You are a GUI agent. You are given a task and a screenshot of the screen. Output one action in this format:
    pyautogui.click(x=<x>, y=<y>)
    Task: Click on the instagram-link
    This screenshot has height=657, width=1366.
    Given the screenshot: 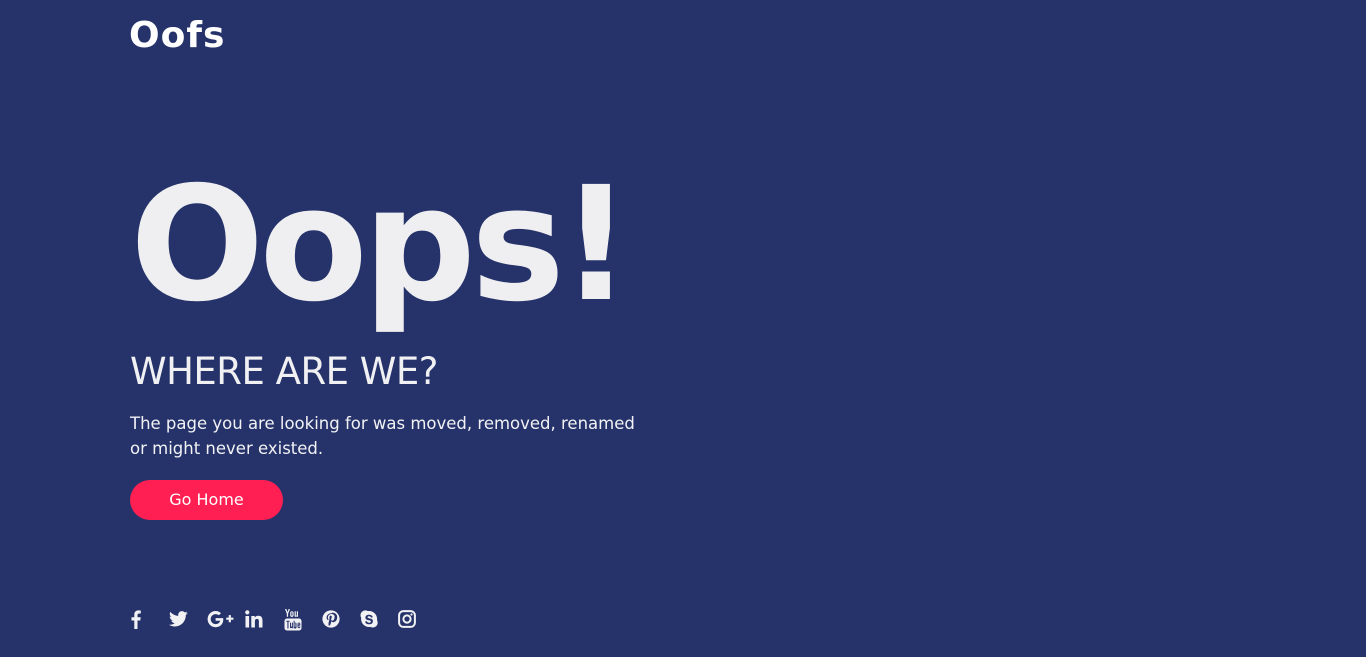 What is the action you would take?
    pyautogui.click(x=407, y=619)
    